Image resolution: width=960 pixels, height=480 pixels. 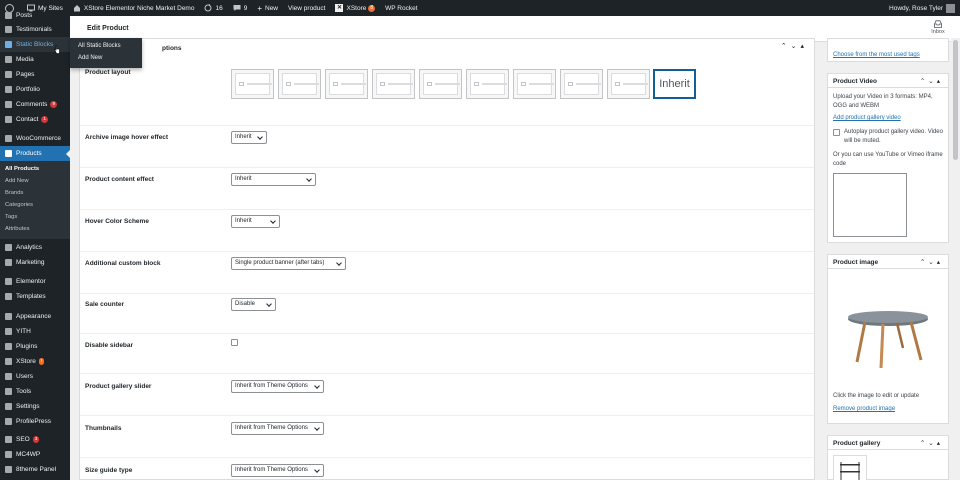 What do you see at coordinates (864, 409) in the screenshot?
I see `remove-product-image-link: Remove product image` at bounding box center [864, 409].